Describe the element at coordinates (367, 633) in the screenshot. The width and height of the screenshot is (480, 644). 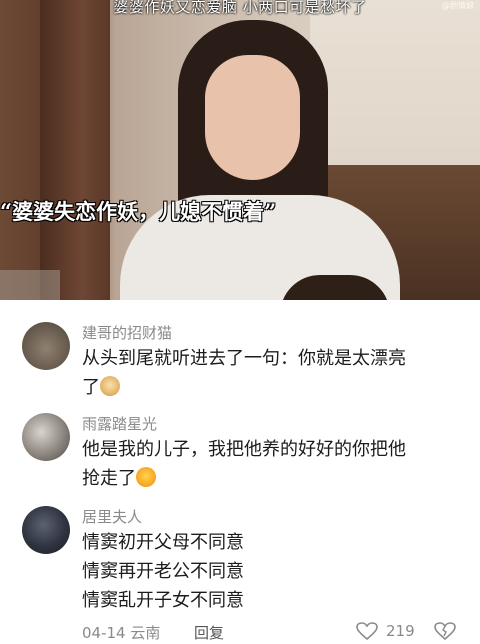
I see `heart-outline-icon` at that location.